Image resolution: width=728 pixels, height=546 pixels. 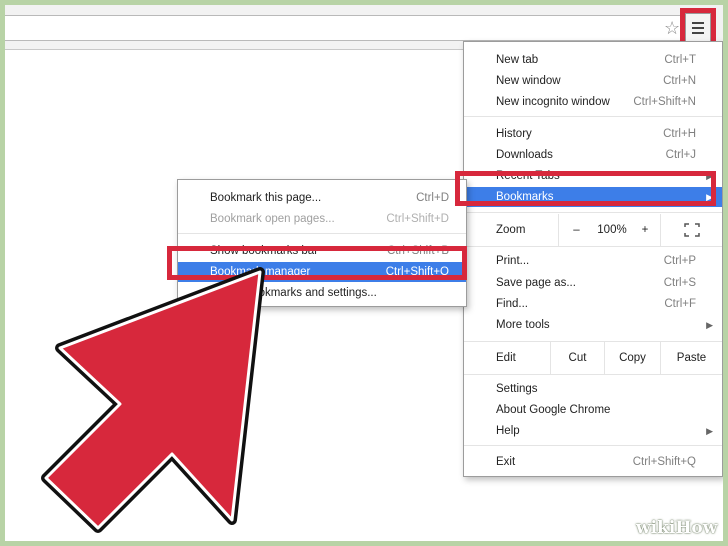 I want to click on red-arrow-annotation, so click(x=153, y=400).